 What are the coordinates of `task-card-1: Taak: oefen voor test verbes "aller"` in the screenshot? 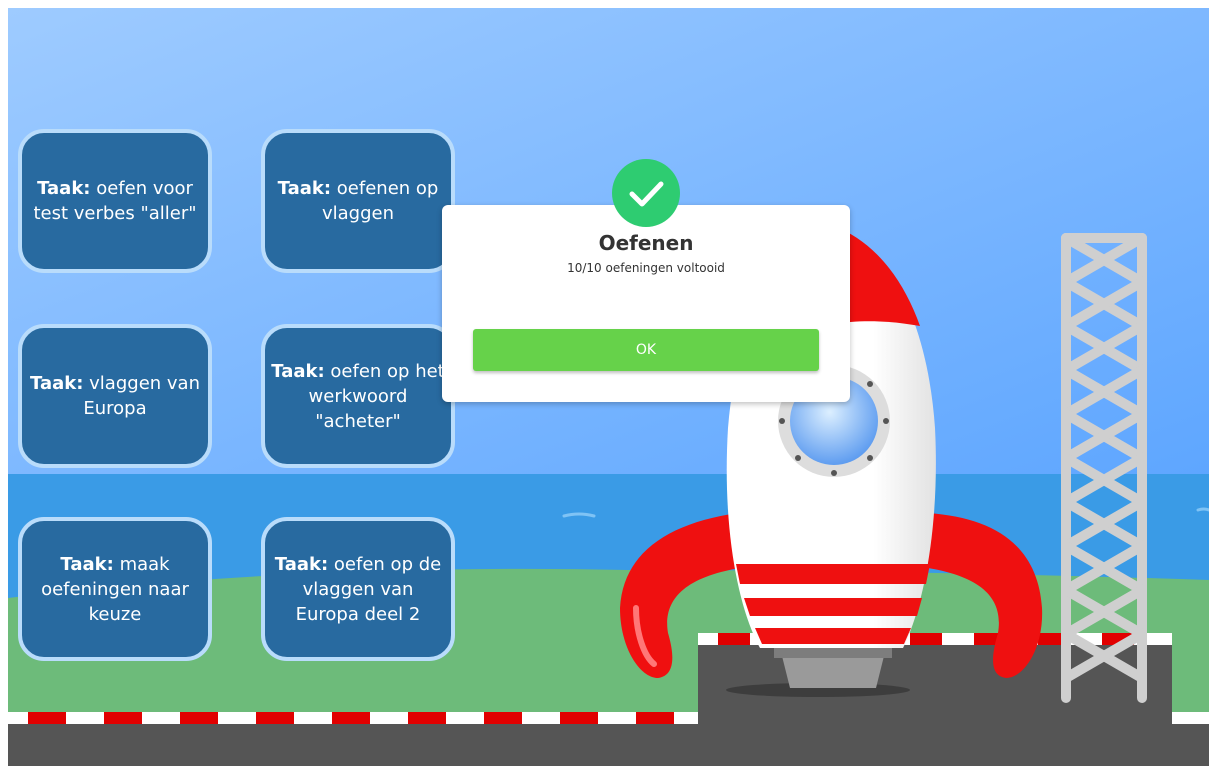 It's located at (115, 201).